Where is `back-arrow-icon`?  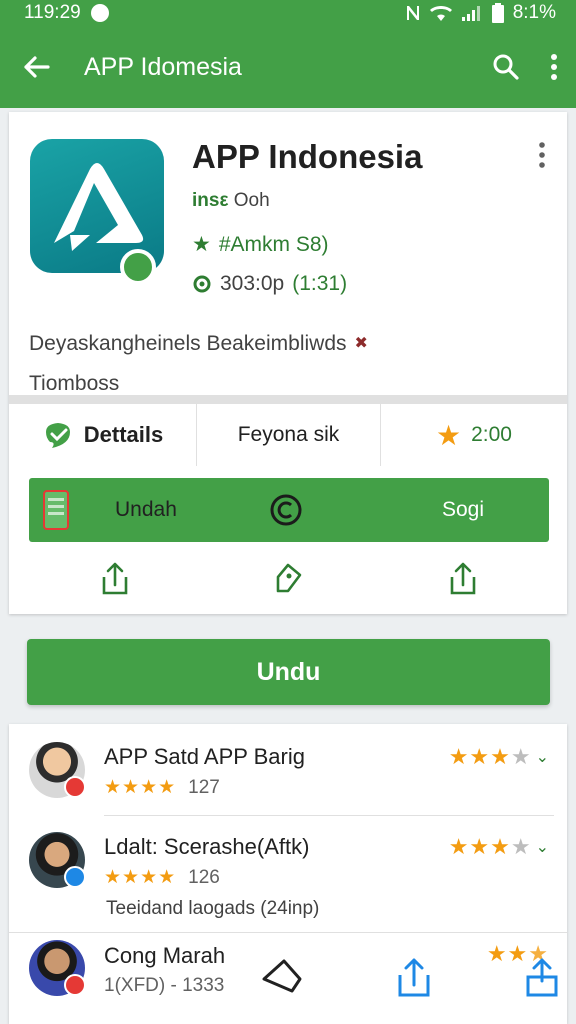 back-arrow-icon is located at coordinates (36, 67).